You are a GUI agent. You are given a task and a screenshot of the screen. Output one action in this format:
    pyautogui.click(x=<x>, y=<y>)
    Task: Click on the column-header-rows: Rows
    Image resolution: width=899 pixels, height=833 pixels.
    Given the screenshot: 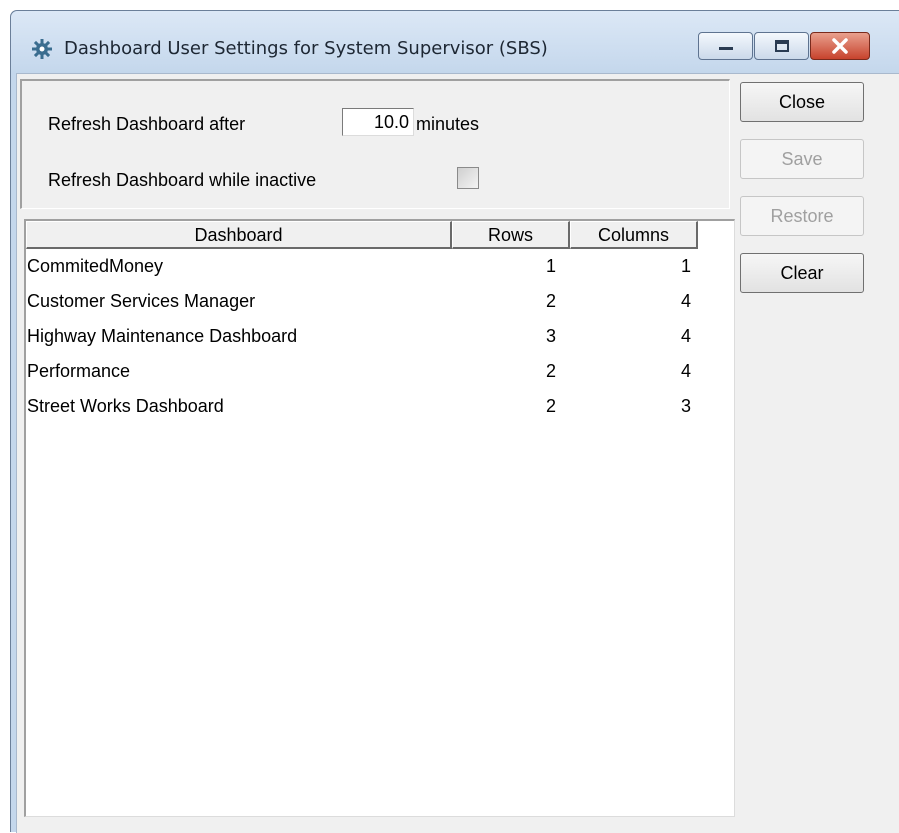 What is the action you would take?
    pyautogui.click(x=511, y=235)
    